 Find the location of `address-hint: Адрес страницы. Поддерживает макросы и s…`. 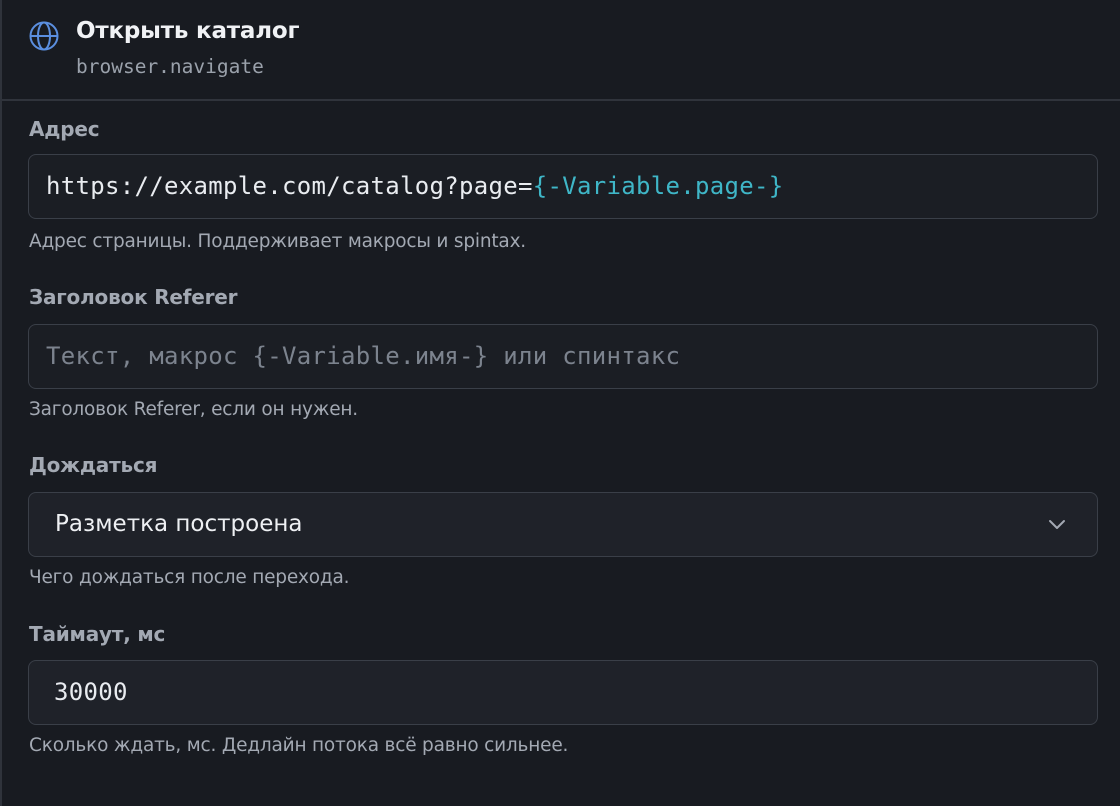

address-hint: Адрес страницы. Поддерживает макросы и s… is located at coordinates (277, 241).